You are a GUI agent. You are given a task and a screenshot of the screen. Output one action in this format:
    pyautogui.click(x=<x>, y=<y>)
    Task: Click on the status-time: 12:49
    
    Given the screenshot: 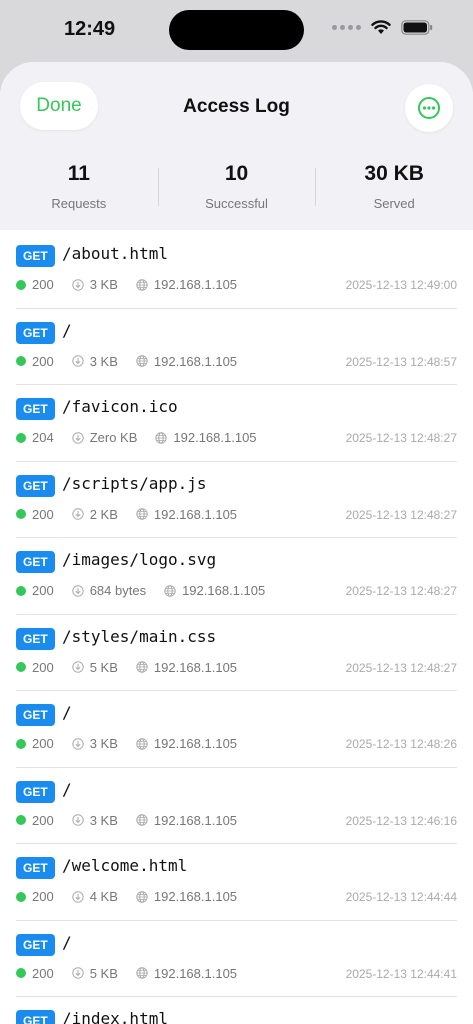 What is the action you would take?
    pyautogui.click(x=90, y=29)
    